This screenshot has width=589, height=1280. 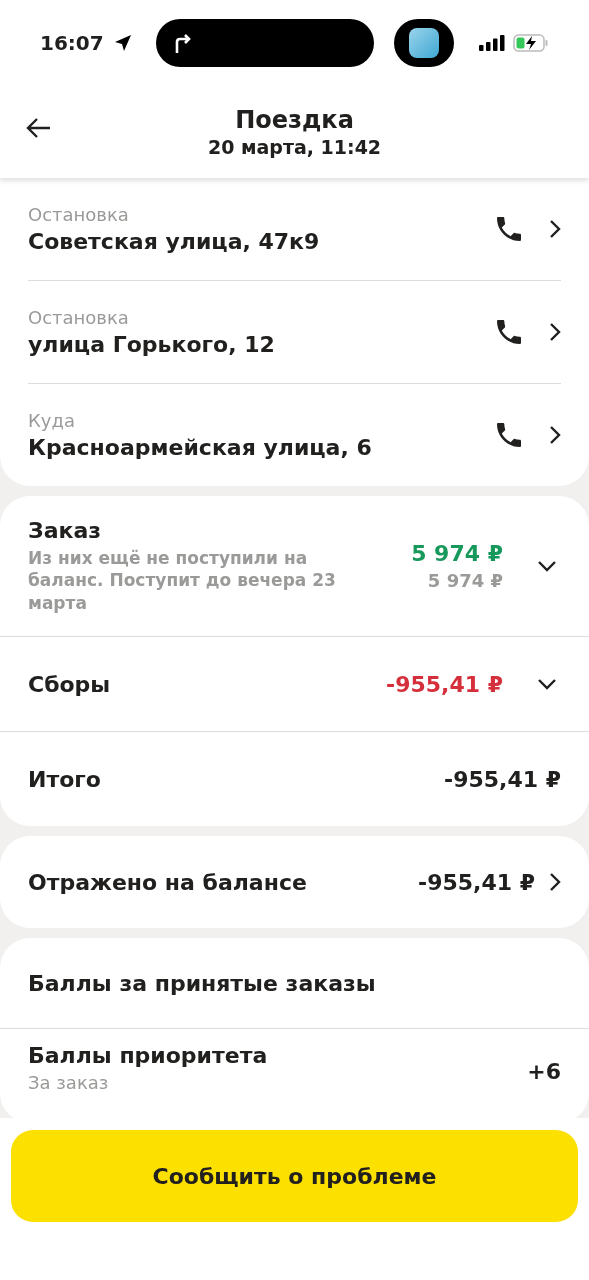 I want to click on row-note: Из них ещё не поступили на баланс. Поступит до вечера 23 марта, so click(x=182, y=580).